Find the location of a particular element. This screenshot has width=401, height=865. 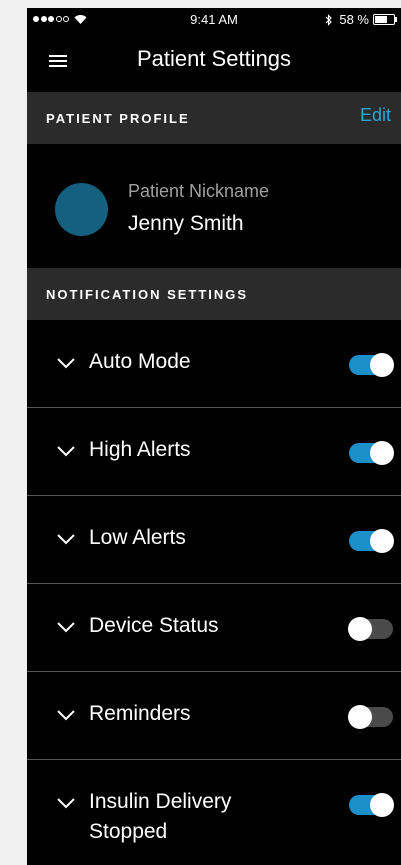

insulin-delivery-stopped-toggle is located at coordinates (371, 805).